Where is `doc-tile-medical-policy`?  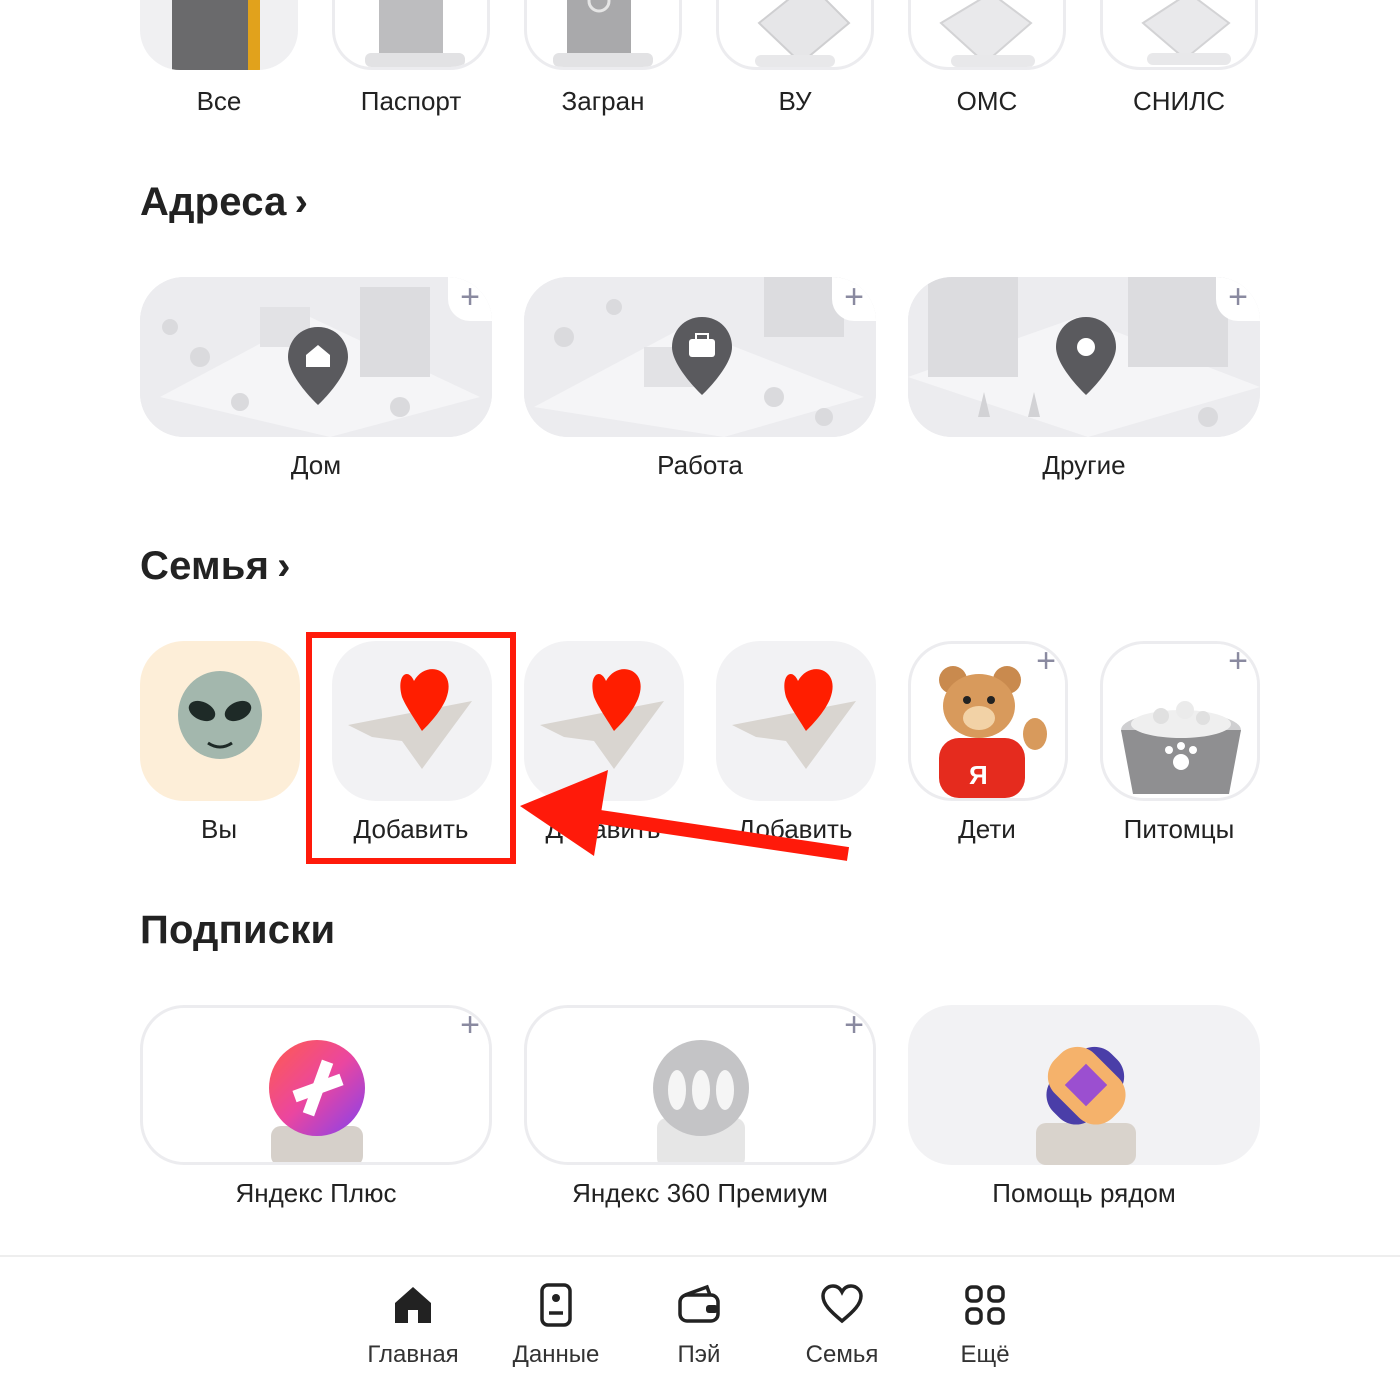 doc-tile-medical-policy is located at coordinates (987, 35).